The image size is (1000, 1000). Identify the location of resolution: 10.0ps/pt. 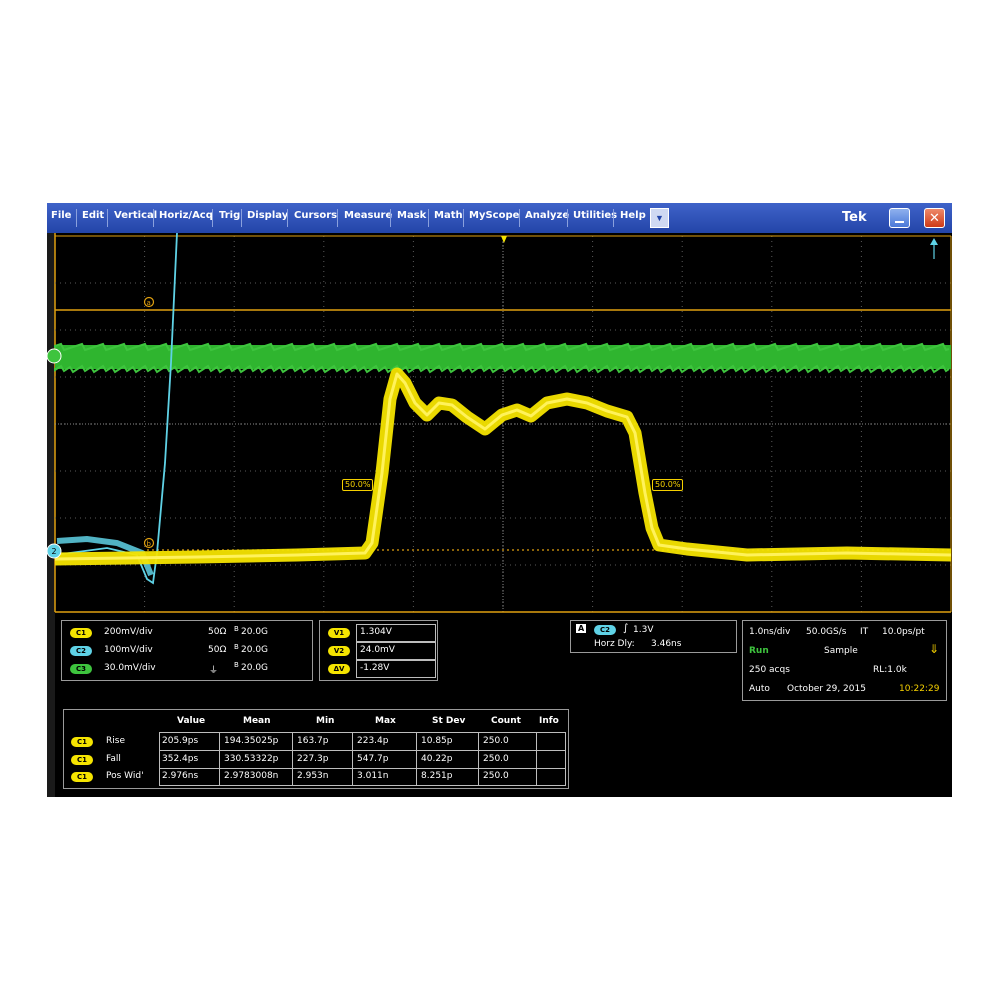
(903, 632).